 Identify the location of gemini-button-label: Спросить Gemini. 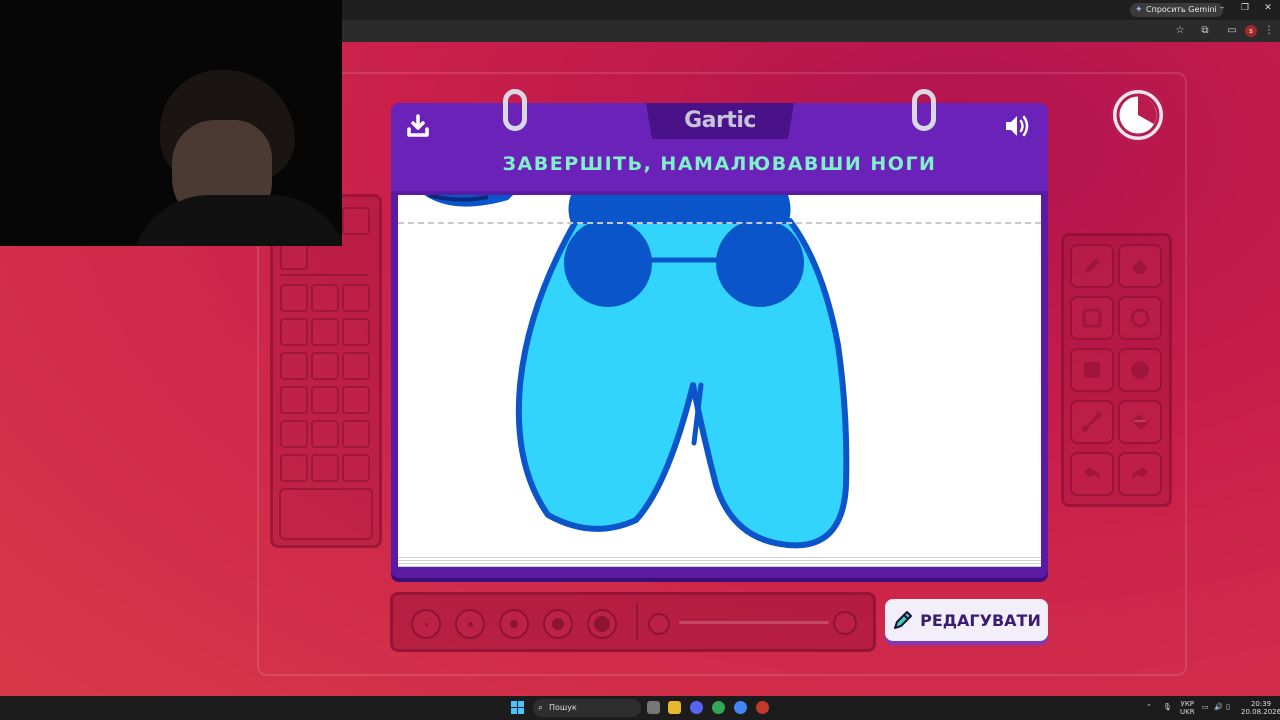
(1181, 9).